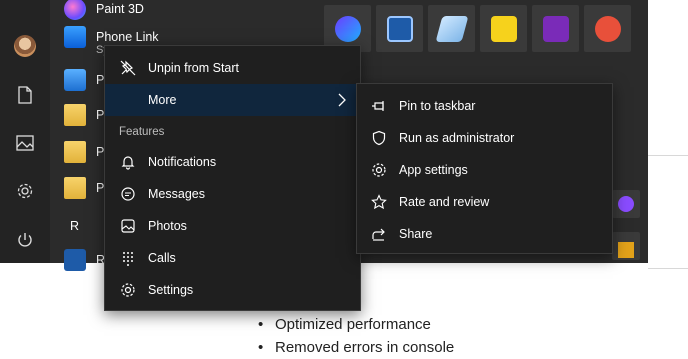 This screenshot has width=688, height=359. What do you see at coordinates (75, 80) in the screenshot?
I see `photos-app-icon` at bounding box center [75, 80].